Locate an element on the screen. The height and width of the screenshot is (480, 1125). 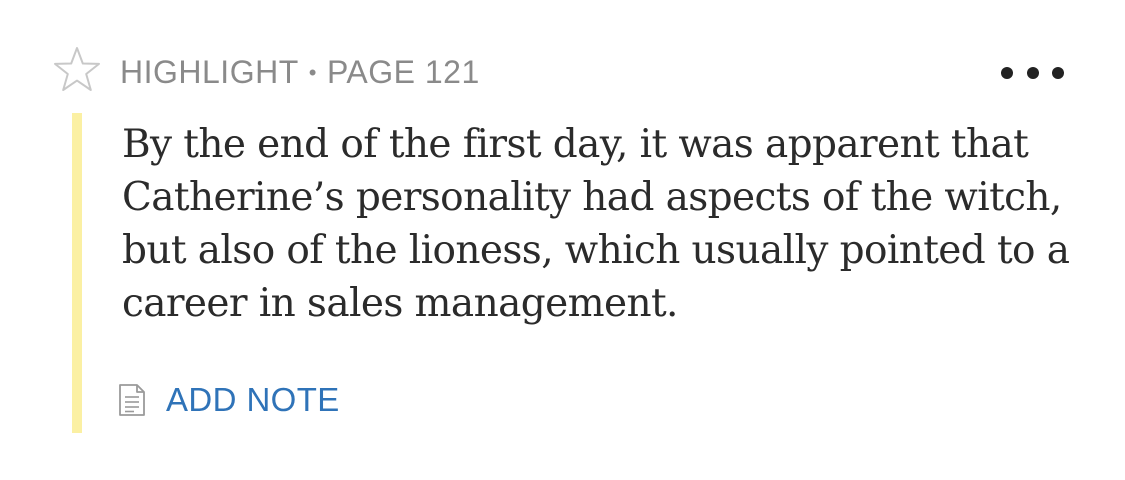
more-options-button is located at coordinates (1032, 73).